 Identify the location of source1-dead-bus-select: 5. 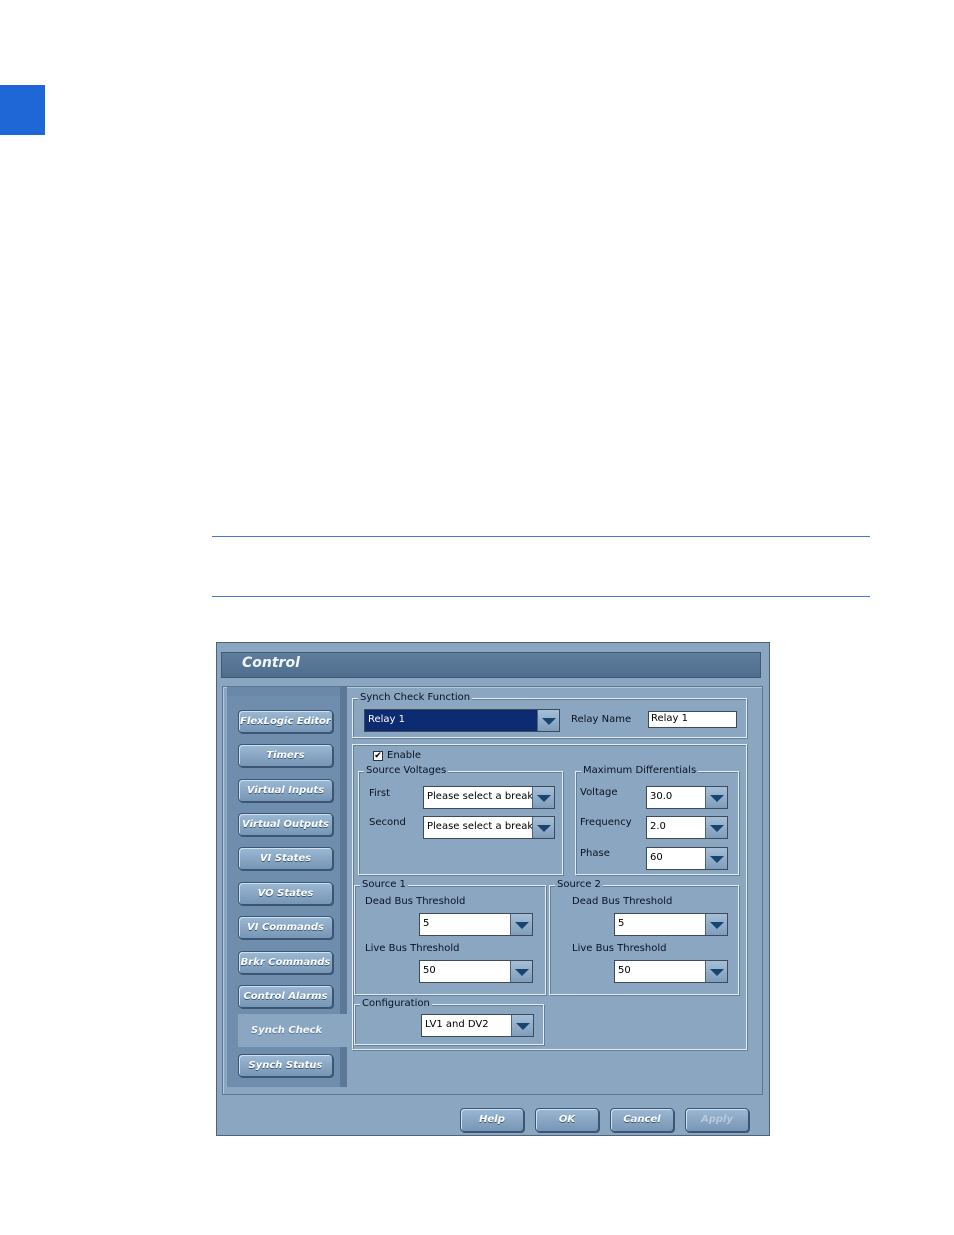
(476, 924).